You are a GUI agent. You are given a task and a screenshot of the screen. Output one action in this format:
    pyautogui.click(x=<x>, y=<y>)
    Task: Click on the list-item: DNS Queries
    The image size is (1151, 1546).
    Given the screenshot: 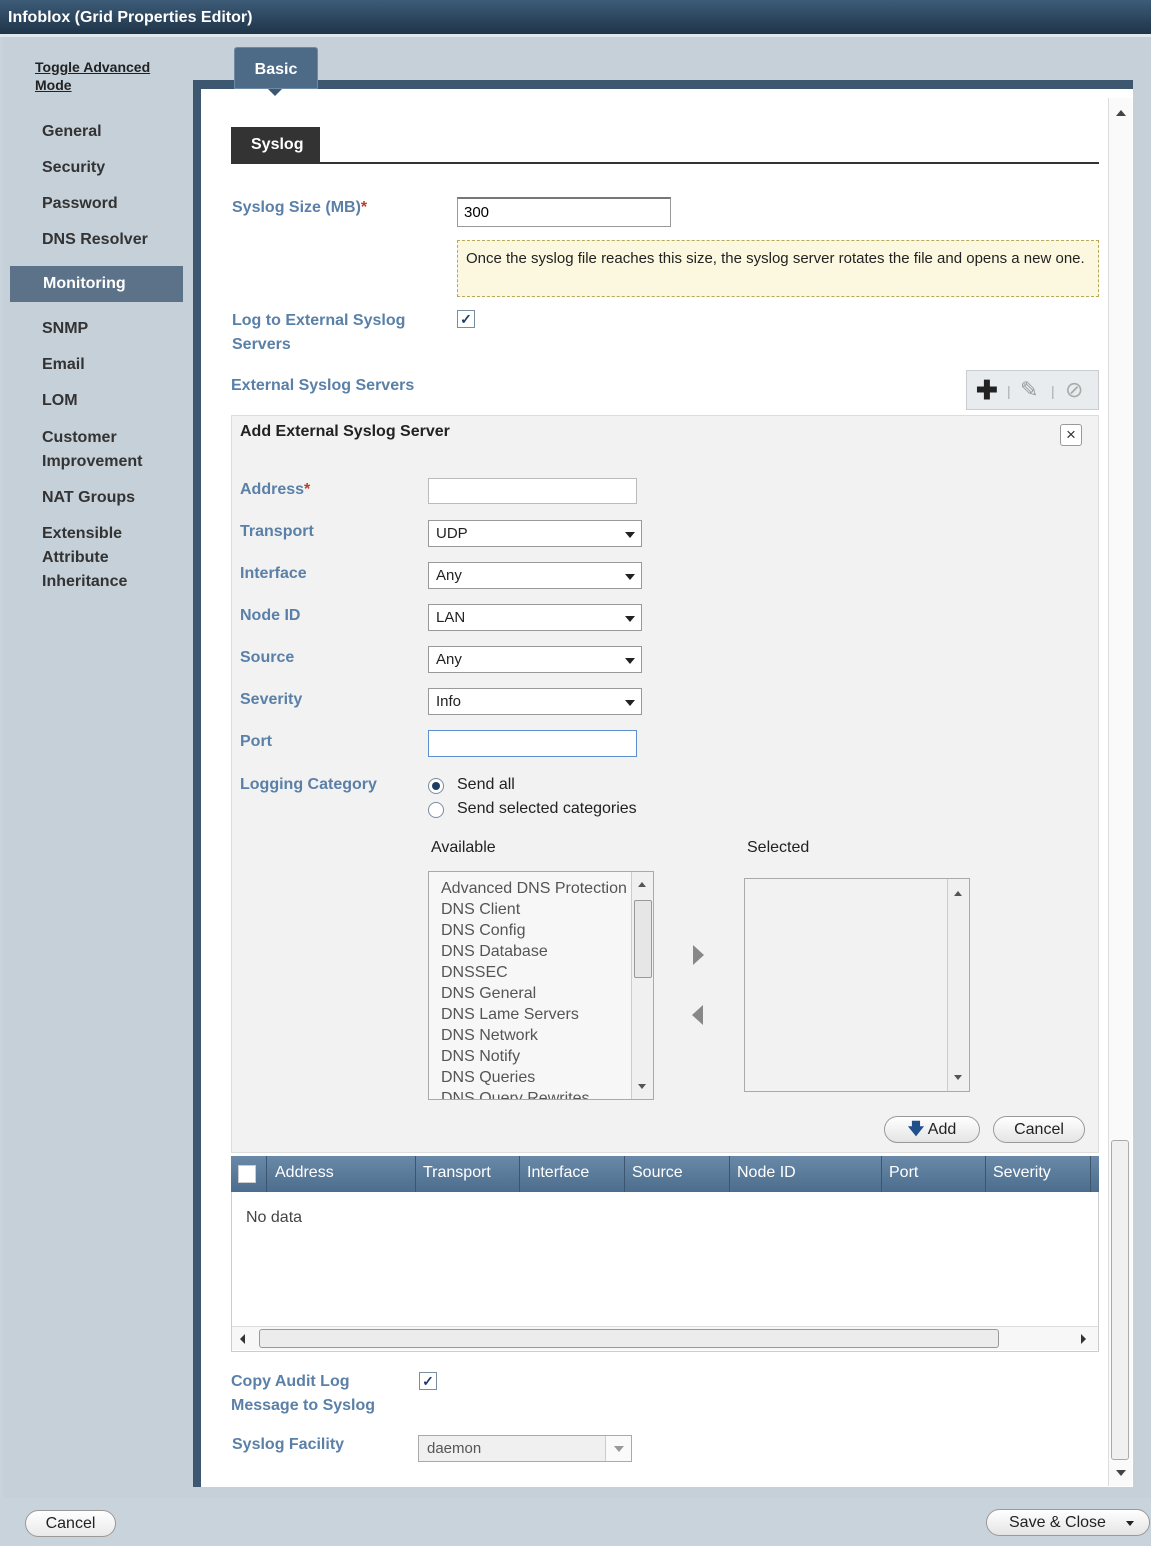 What is the action you would take?
    pyautogui.click(x=488, y=1078)
    